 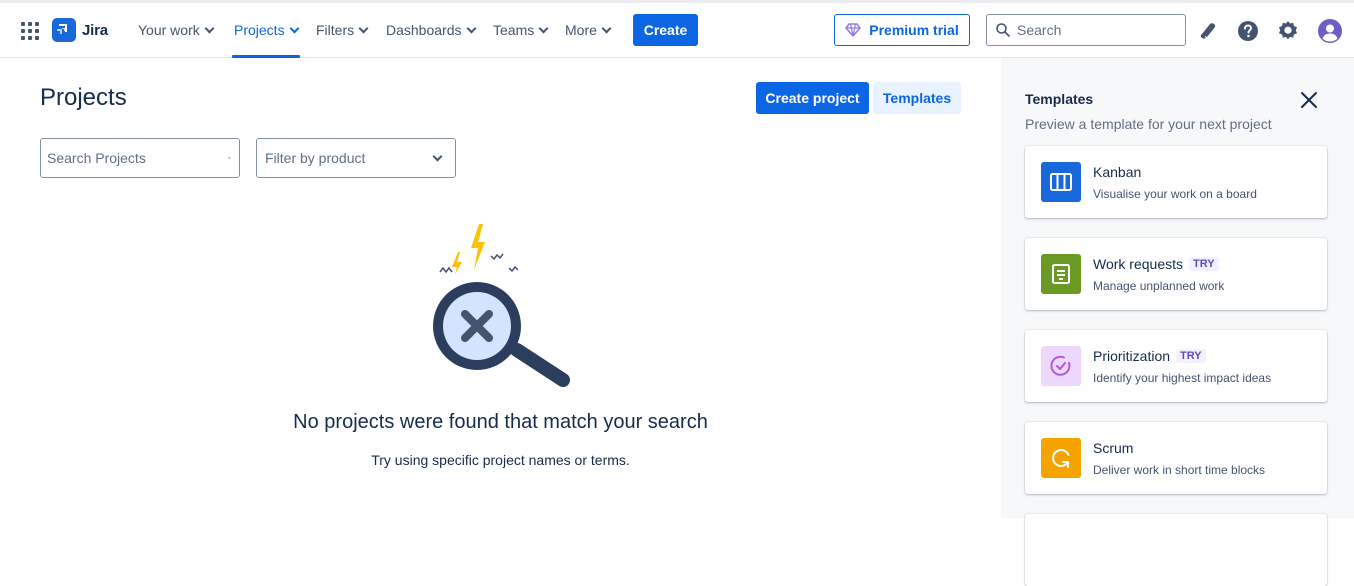 What do you see at coordinates (540, 365) in the screenshot?
I see `magnifier-handle` at bounding box center [540, 365].